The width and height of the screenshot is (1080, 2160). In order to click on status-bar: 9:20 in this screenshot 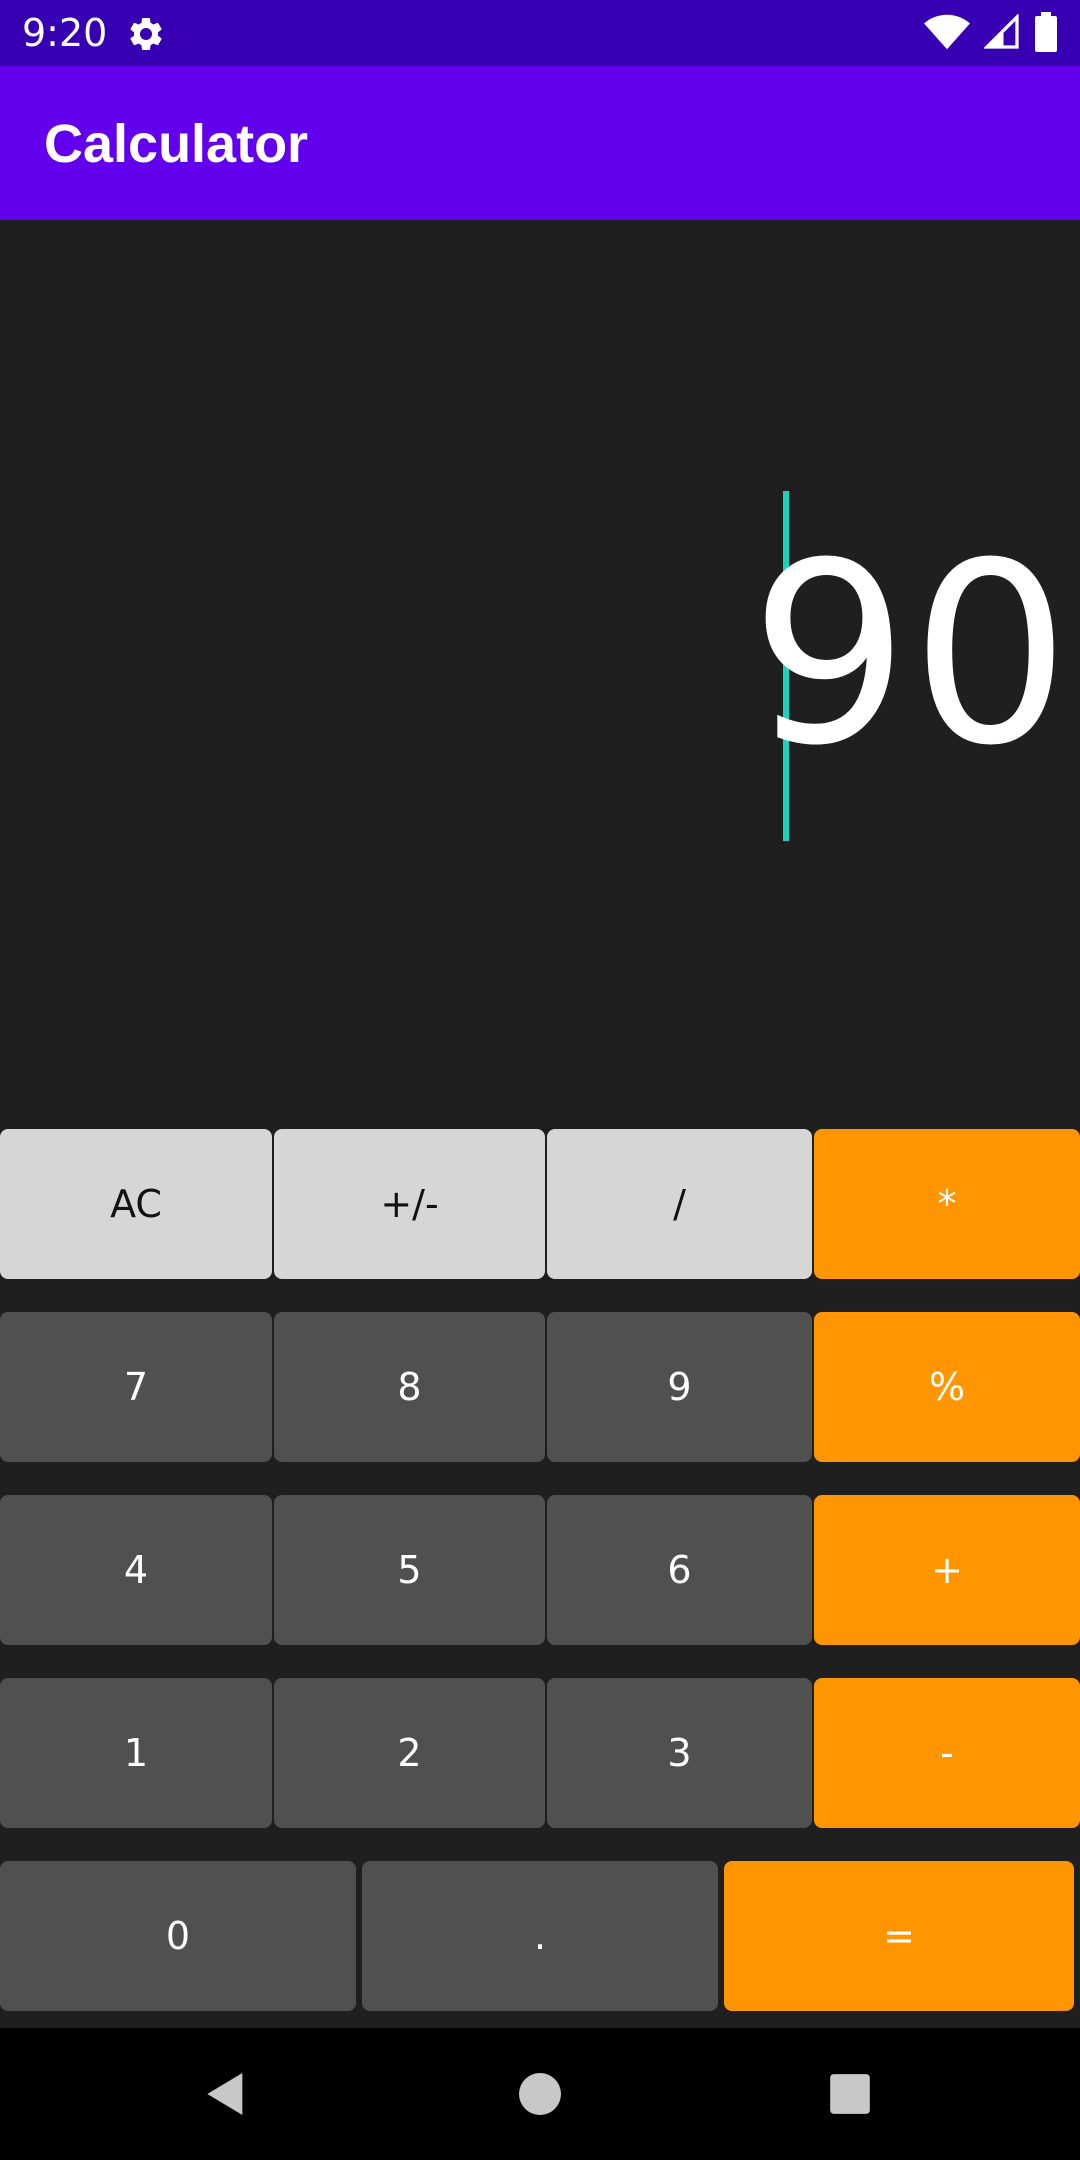, I will do `click(540, 33)`.